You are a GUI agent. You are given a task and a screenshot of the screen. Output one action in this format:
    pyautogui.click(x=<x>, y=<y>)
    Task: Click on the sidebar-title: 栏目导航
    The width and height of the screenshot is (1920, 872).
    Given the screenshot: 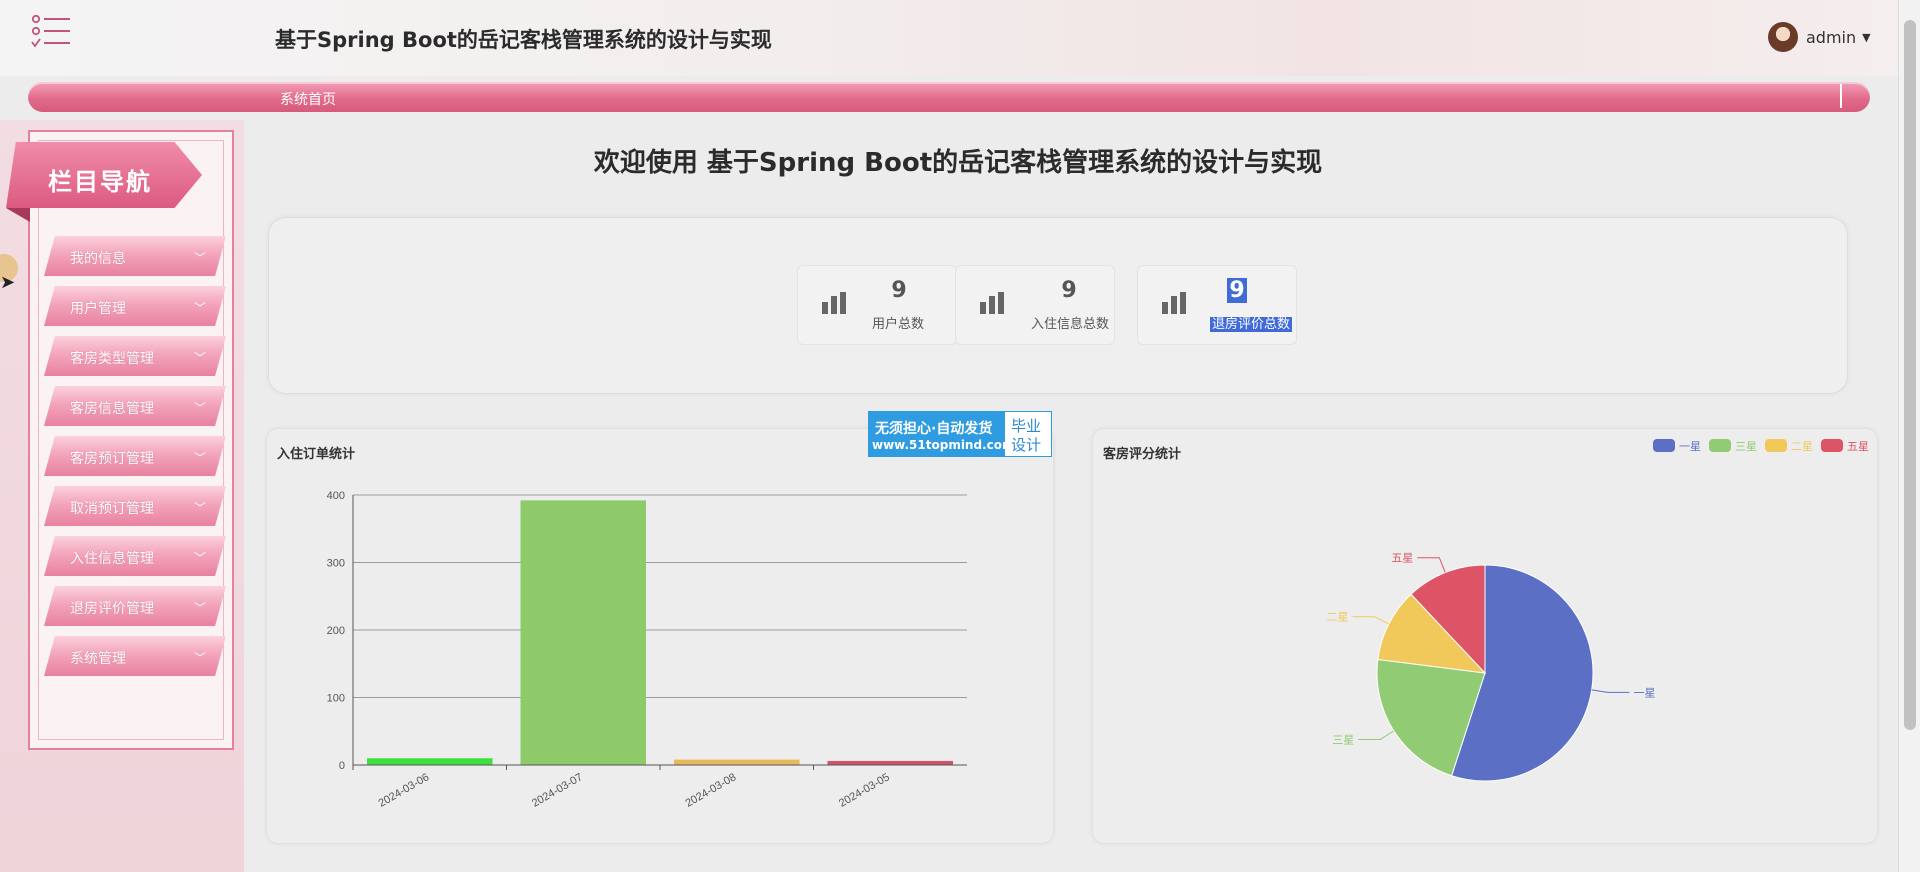 What is the action you would take?
    pyautogui.click(x=100, y=182)
    